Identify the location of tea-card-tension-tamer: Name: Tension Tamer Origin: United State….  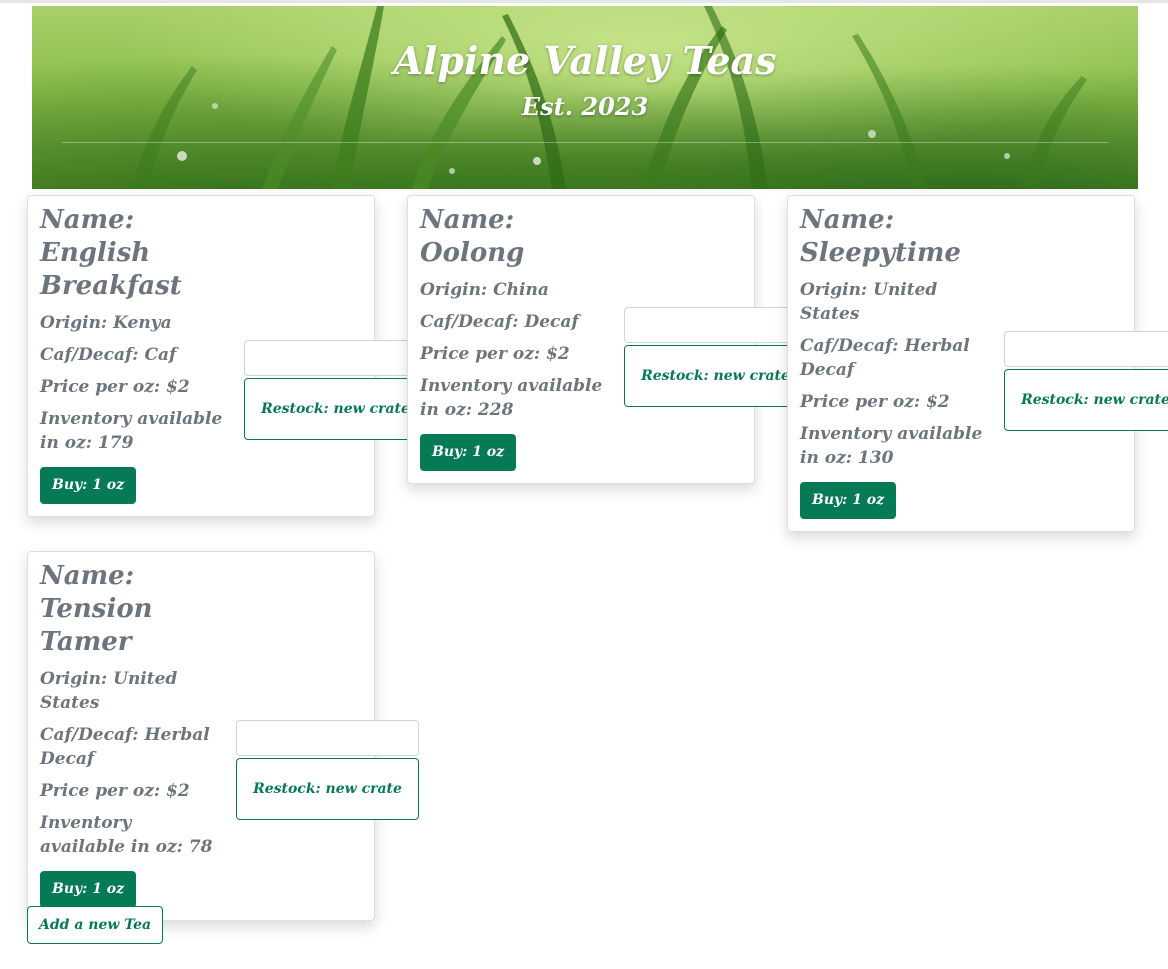
(223, 736).